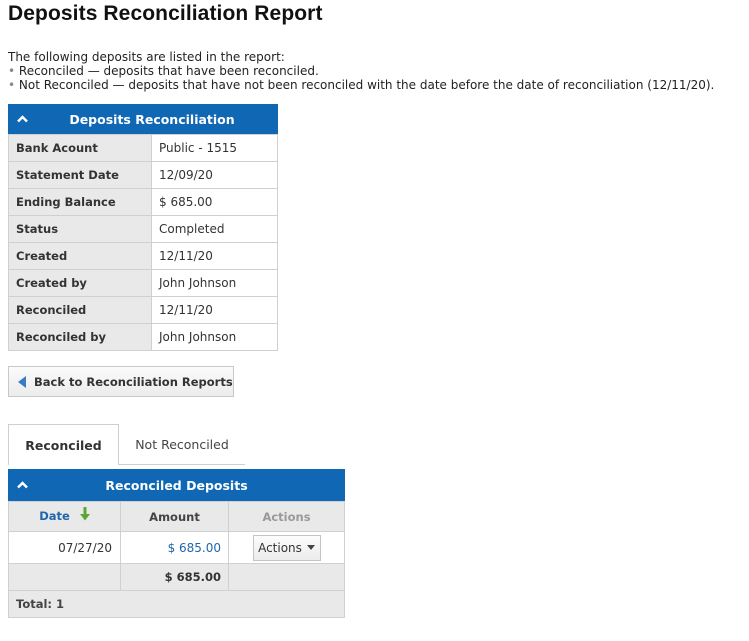 The image size is (749, 641). I want to click on tab-label: Reconciled, so click(63, 445).